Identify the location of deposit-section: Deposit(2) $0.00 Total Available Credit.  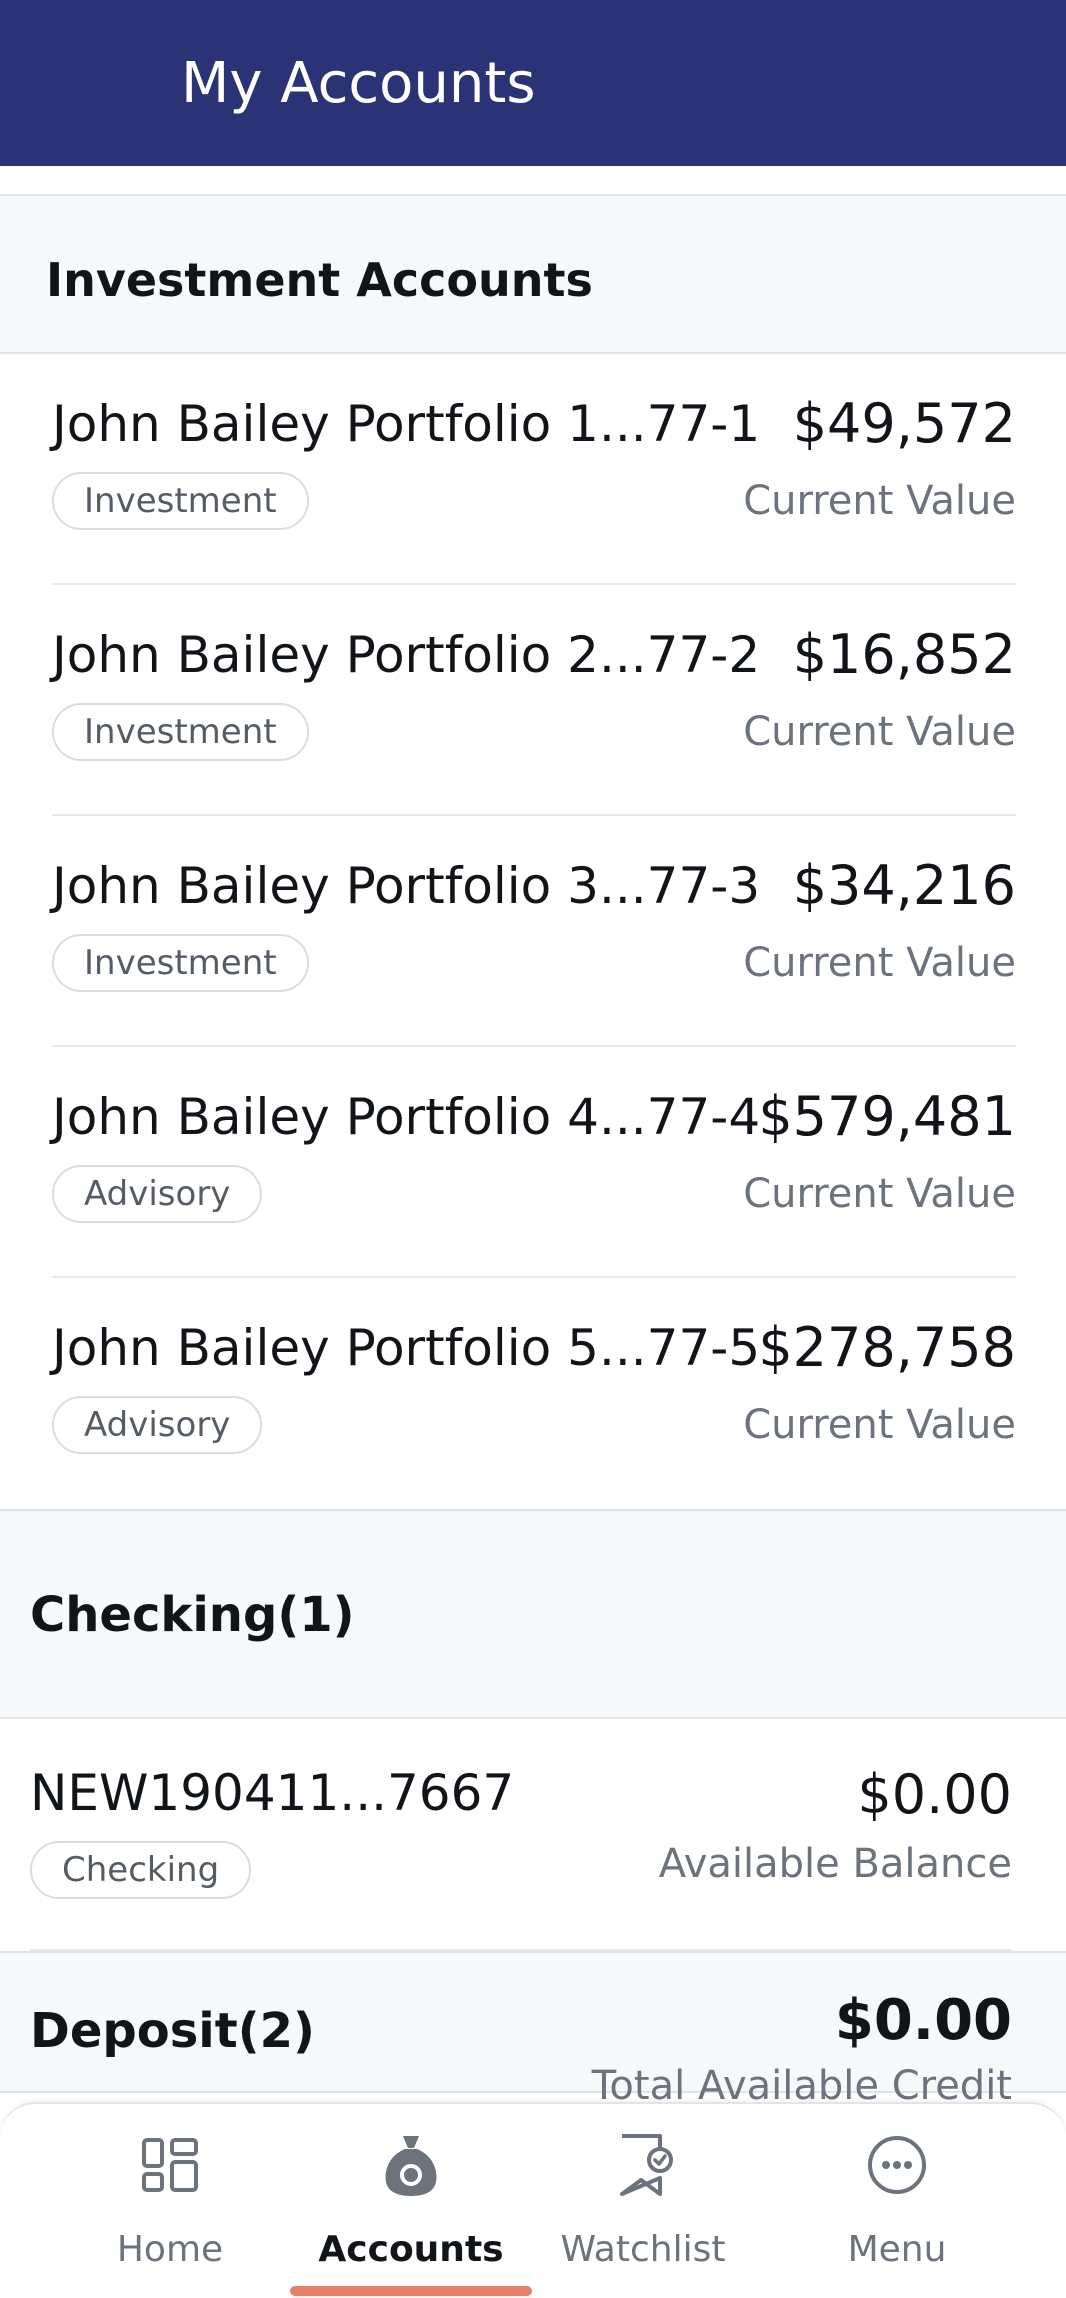
(533, 2027).